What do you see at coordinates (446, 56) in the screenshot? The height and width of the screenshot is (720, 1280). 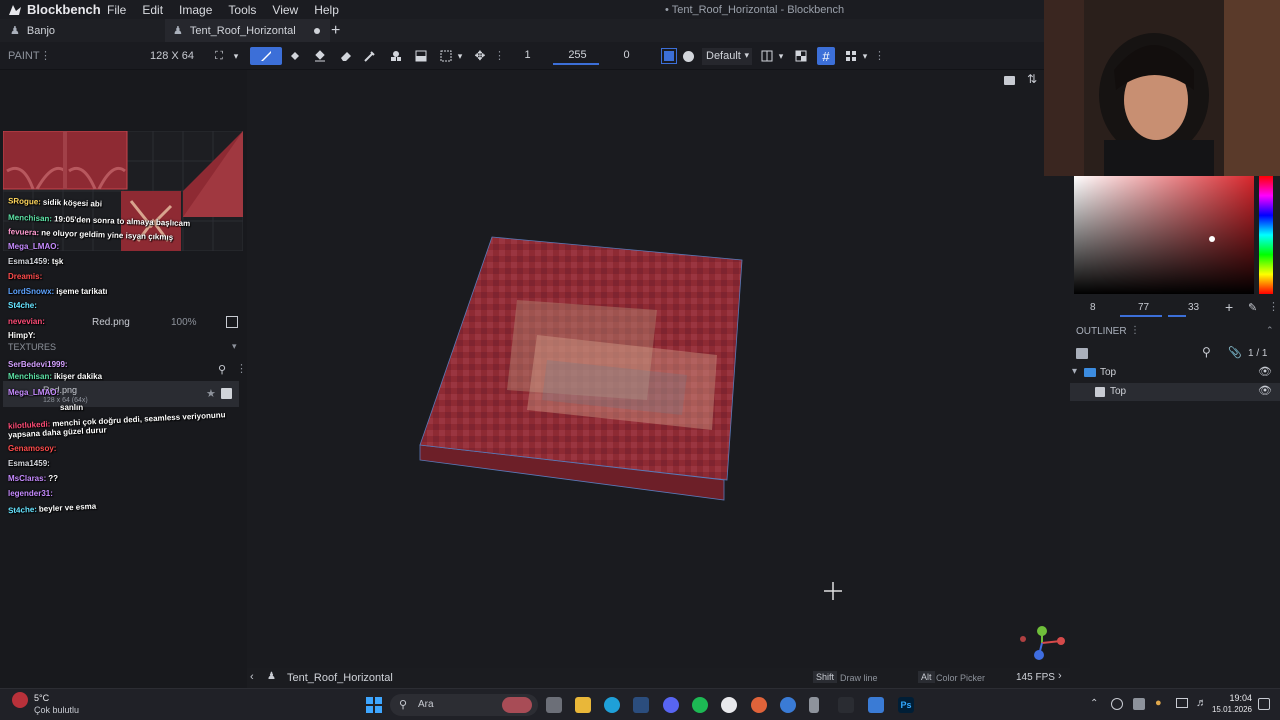 I see `selection-tool-button` at bounding box center [446, 56].